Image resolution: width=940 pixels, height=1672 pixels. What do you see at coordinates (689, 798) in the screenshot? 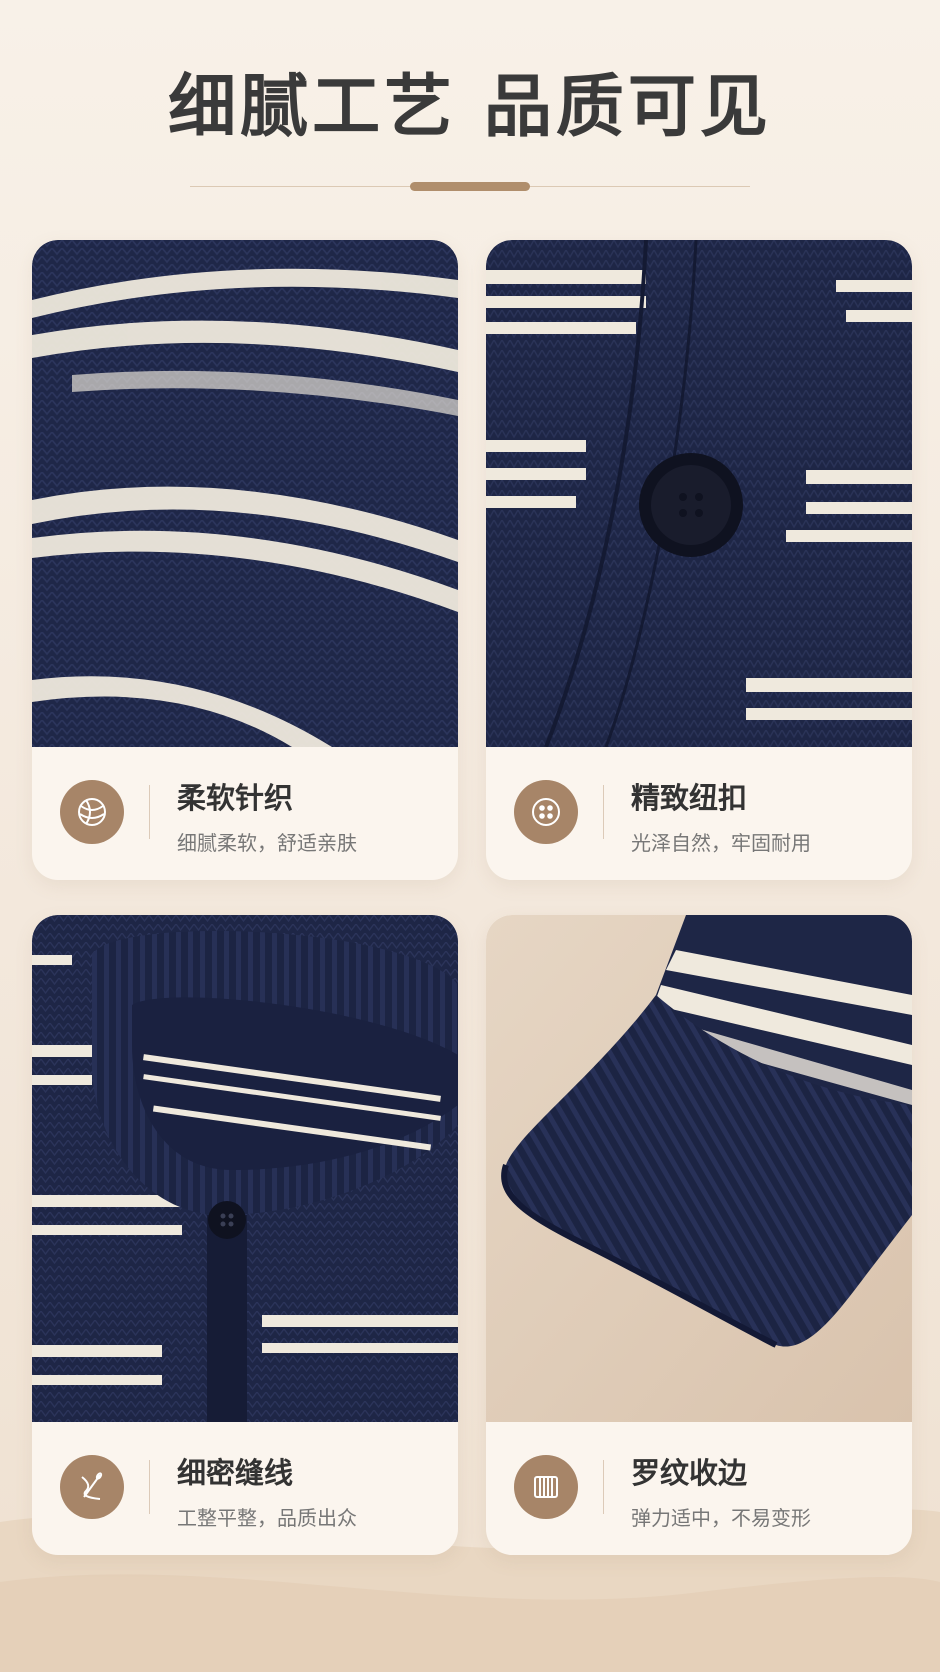
I see `feature-title: 精致纽扣` at bounding box center [689, 798].